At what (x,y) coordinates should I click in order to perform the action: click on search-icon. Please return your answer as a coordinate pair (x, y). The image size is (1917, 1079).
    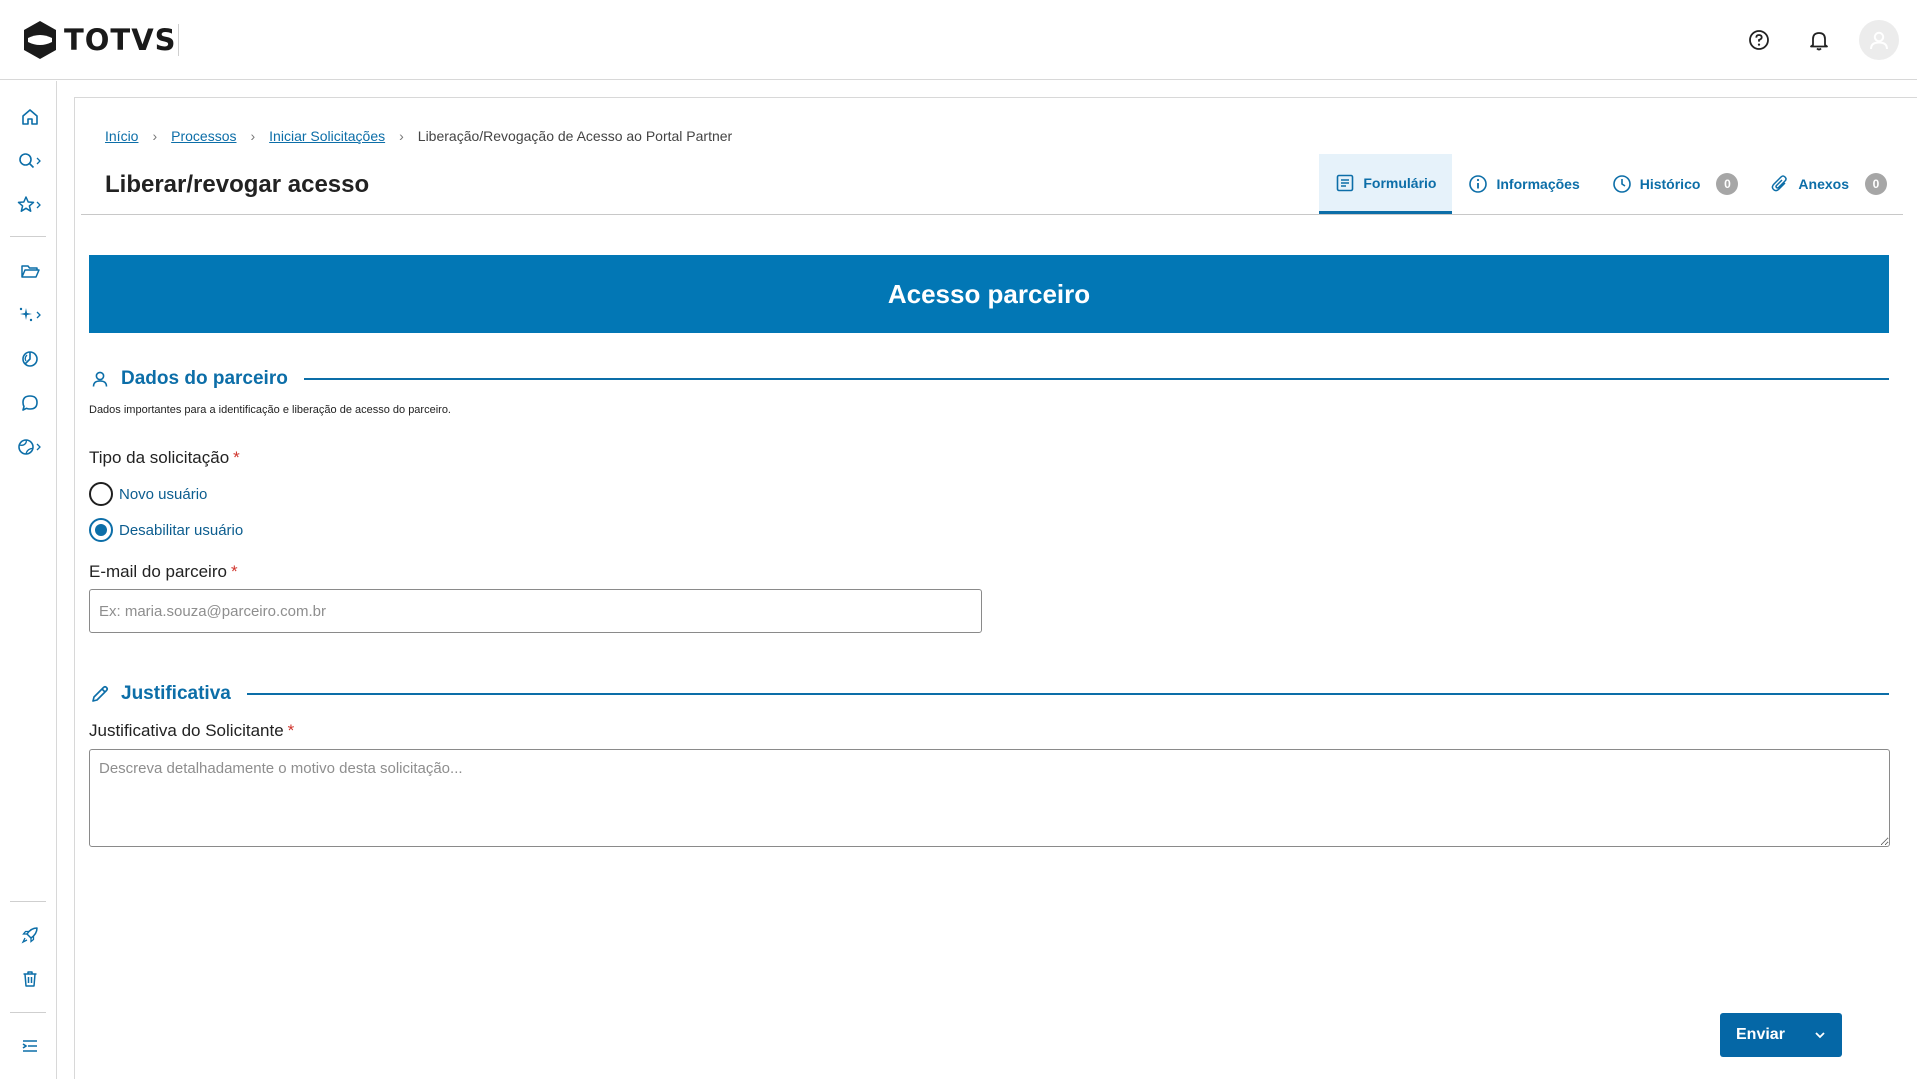
    Looking at the image, I should click on (30, 161).